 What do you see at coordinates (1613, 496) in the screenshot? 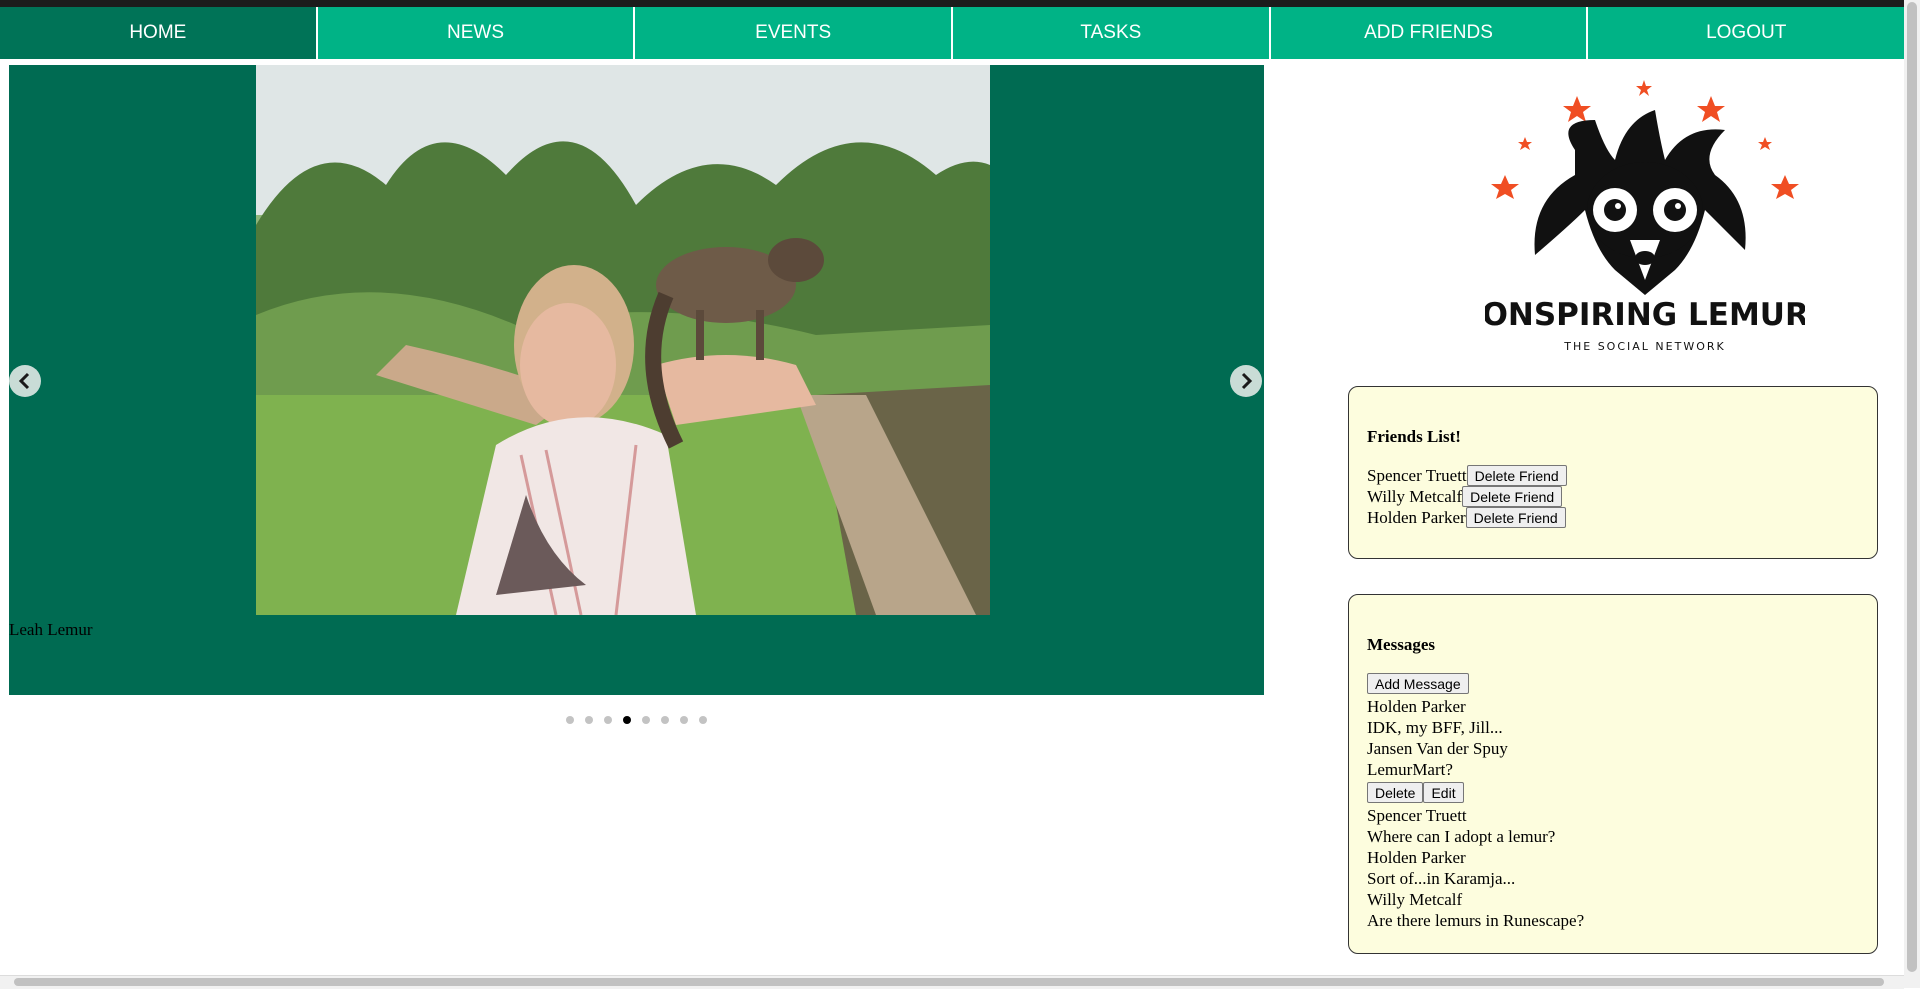
I see `friend-row: Willy Metcalf Delete Friend` at bounding box center [1613, 496].